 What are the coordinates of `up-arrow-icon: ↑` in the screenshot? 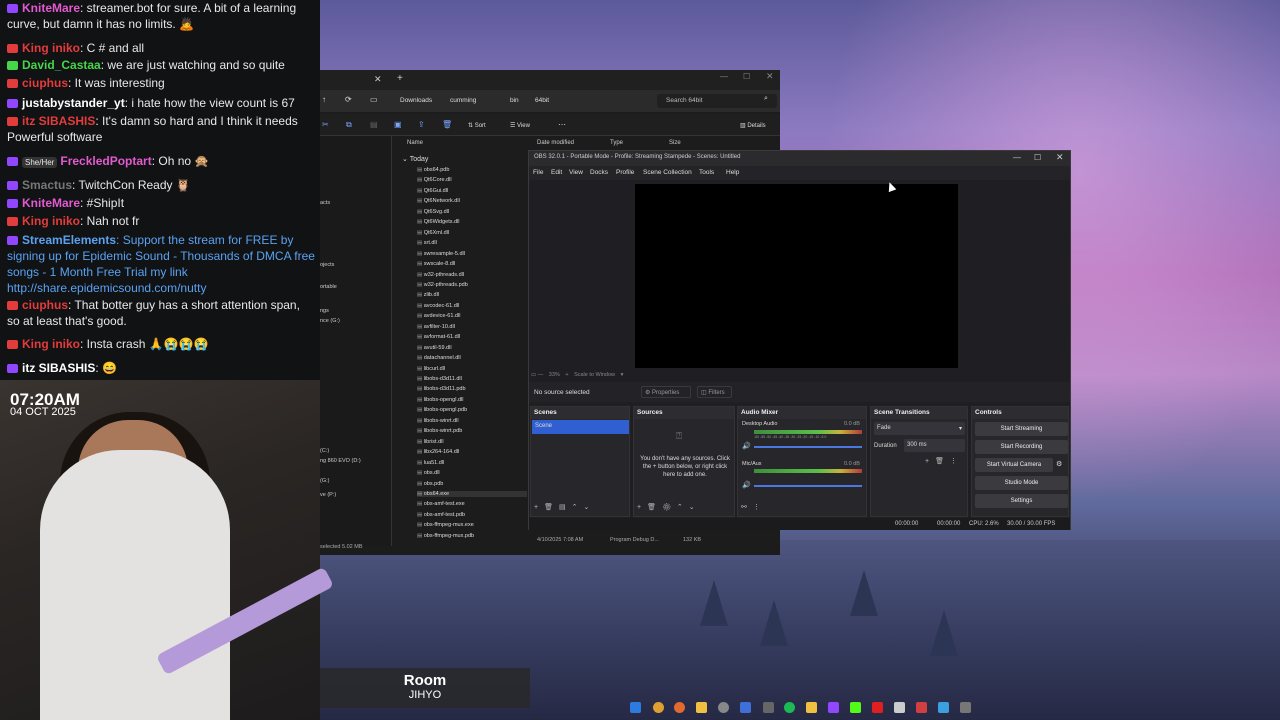 It's located at (324, 99).